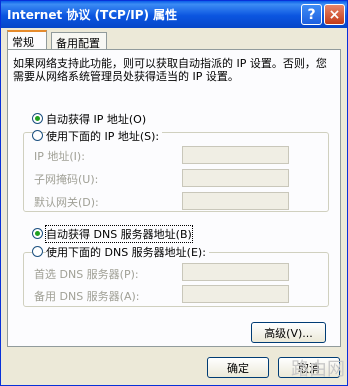 The image size is (348, 386). I want to click on tab-alternate-config: 备用配置, so click(79, 41).